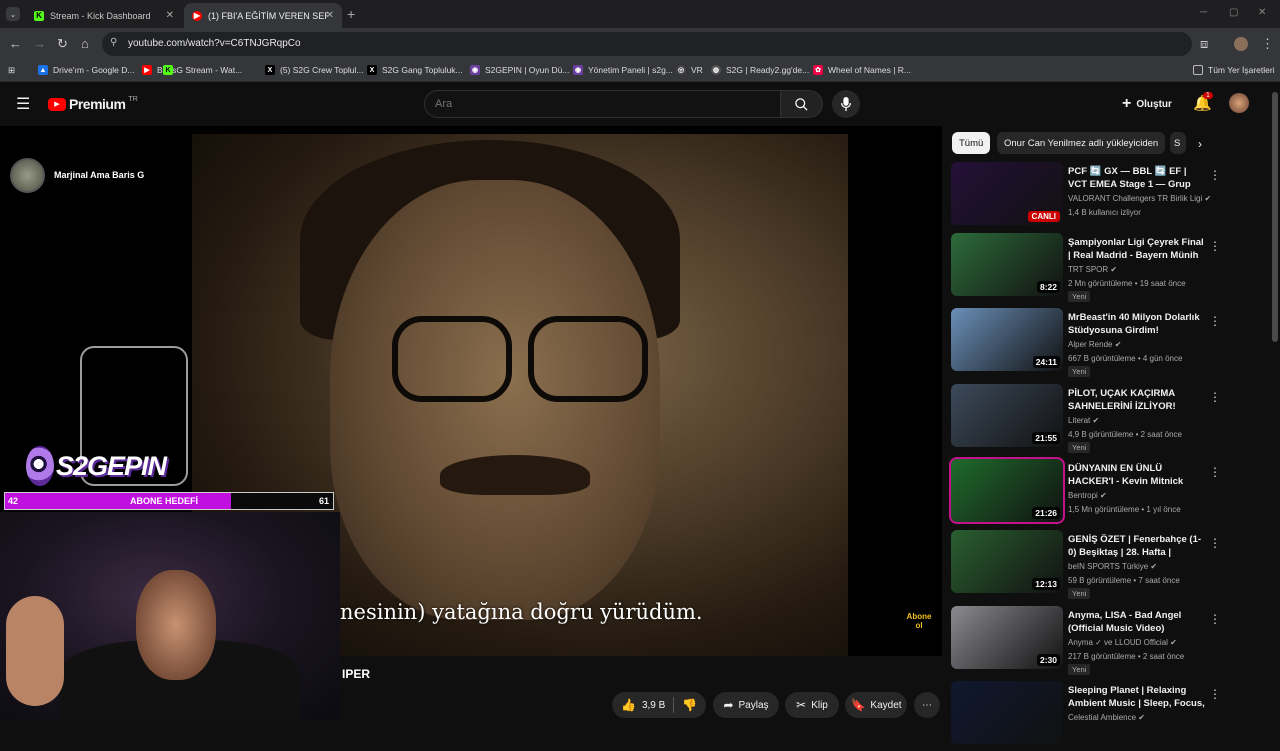  I want to click on scissors-icon: ✂, so click(801, 705).